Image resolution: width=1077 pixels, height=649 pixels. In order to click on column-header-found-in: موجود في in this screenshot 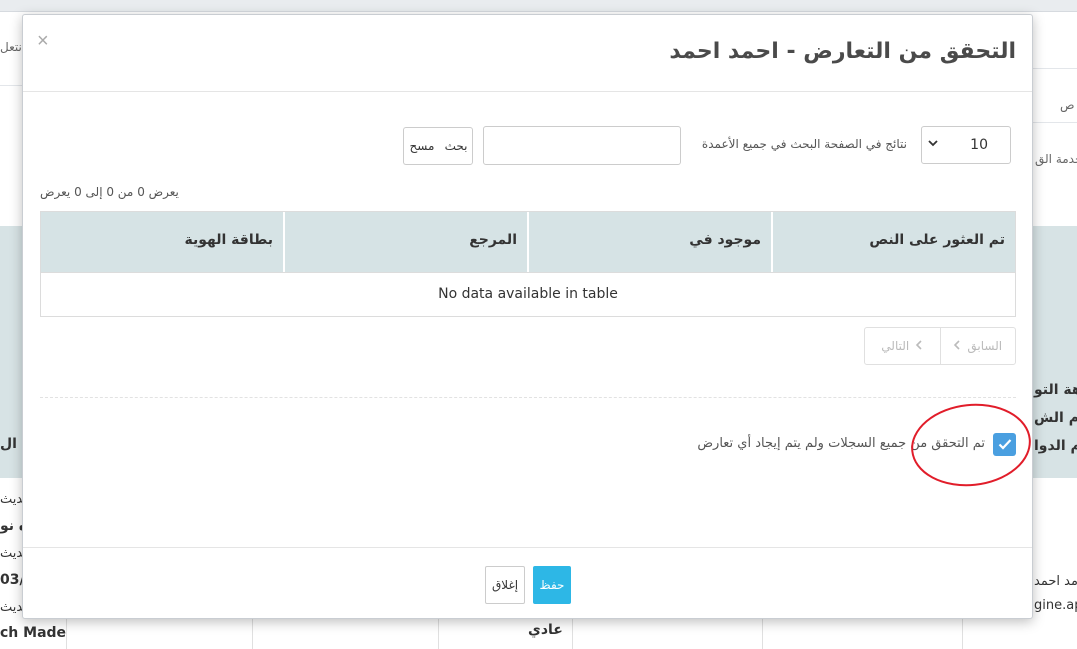, I will do `click(649, 242)`.